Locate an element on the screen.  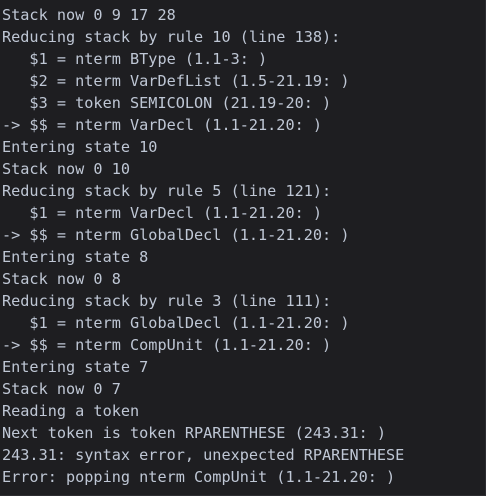
terminal-line: Entering state 8 is located at coordinates (75, 257).